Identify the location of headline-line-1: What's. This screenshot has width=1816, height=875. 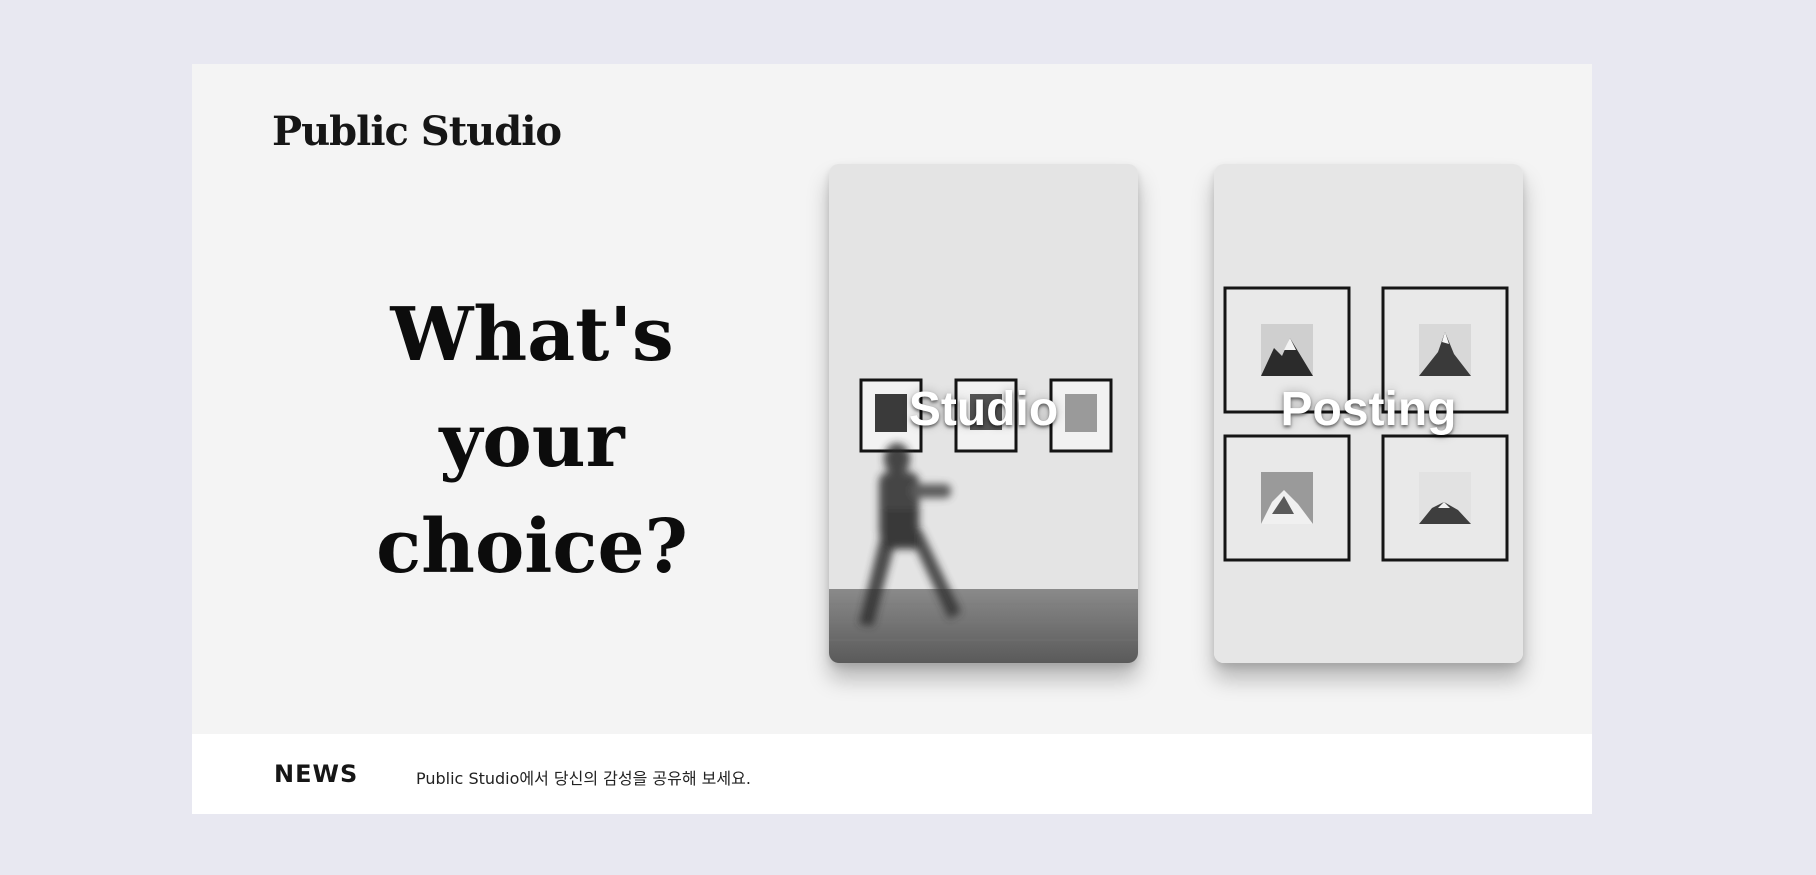
(532, 335).